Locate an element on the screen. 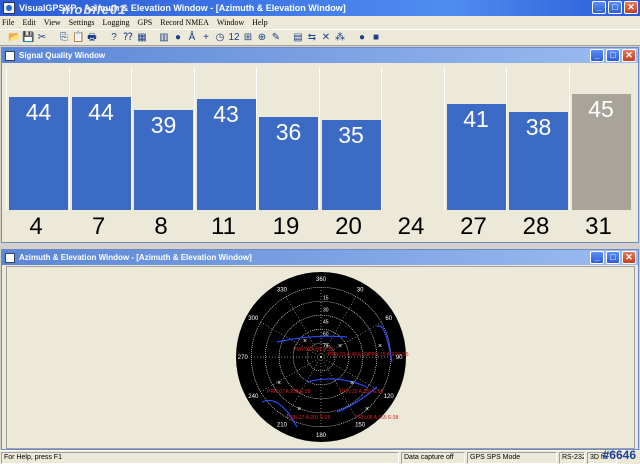 The height and width of the screenshot is (464, 640). status-mode: GPS SPS Mode is located at coordinates (512, 458).